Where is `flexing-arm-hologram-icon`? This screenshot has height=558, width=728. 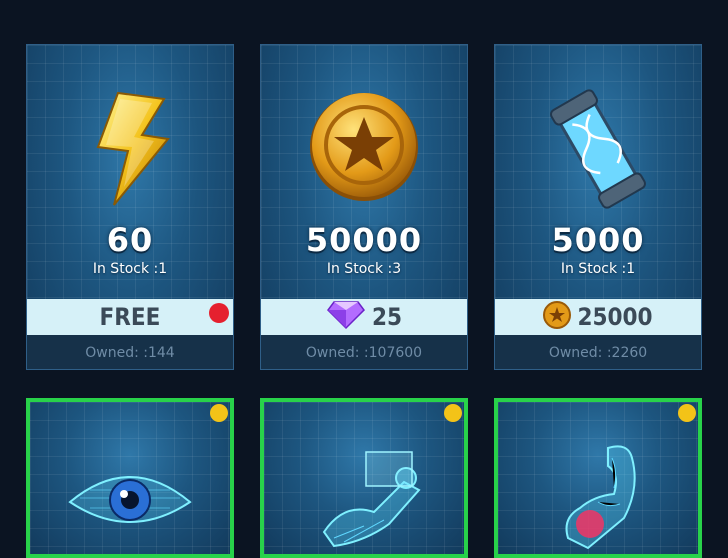
flexing-arm-hologram-icon is located at coordinates (598, 496).